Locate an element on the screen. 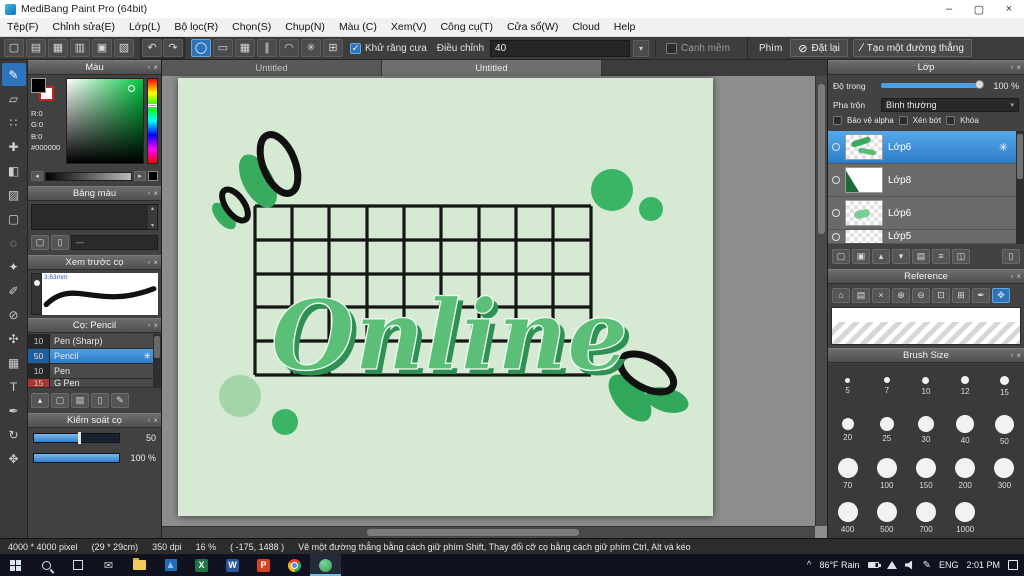  copy-button: ▣ is located at coordinates (102, 48).